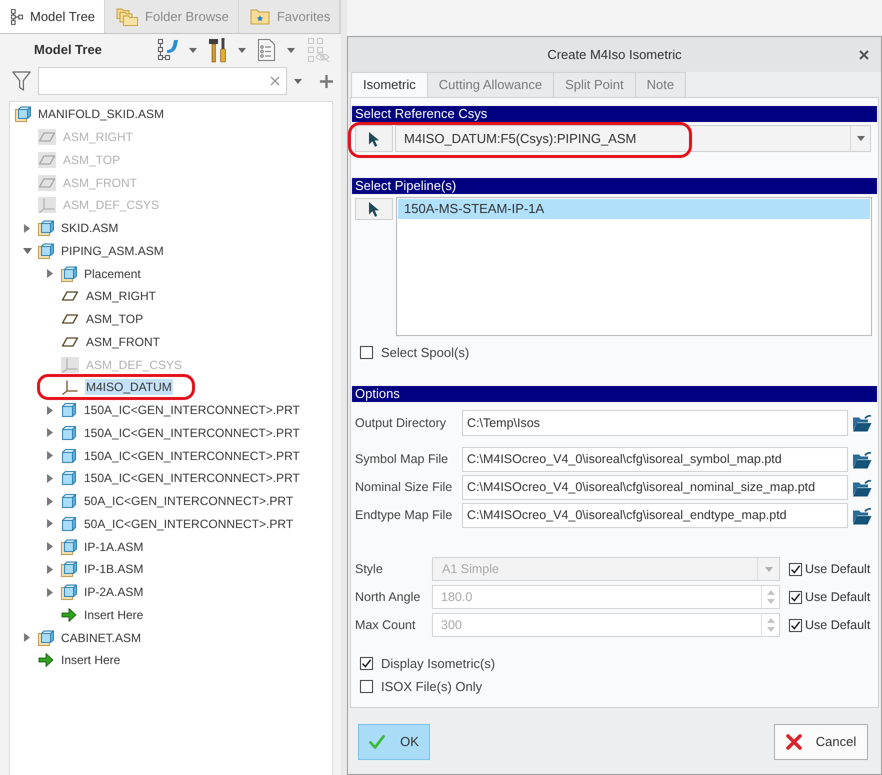  I want to click on checkbox-label: Use Default, so click(837, 625).